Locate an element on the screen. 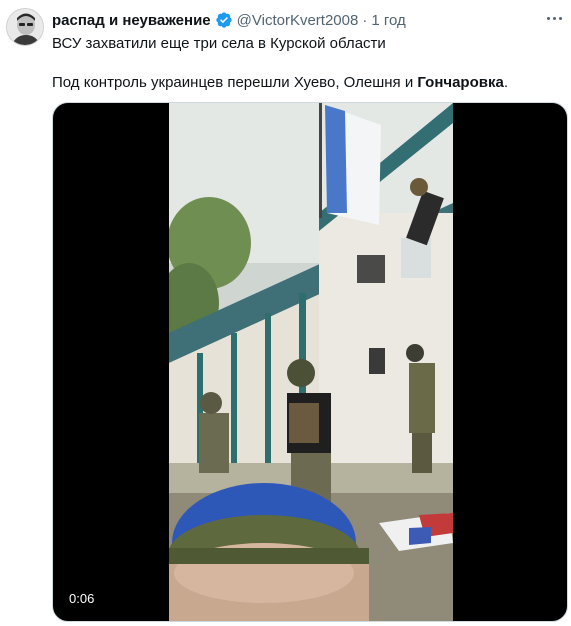  verified-badge-icon is located at coordinates (223, 20).